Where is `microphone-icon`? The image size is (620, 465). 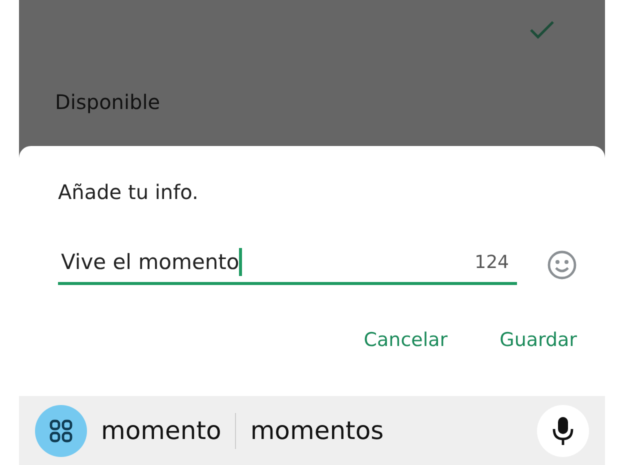
microphone-icon is located at coordinates (563, 431).